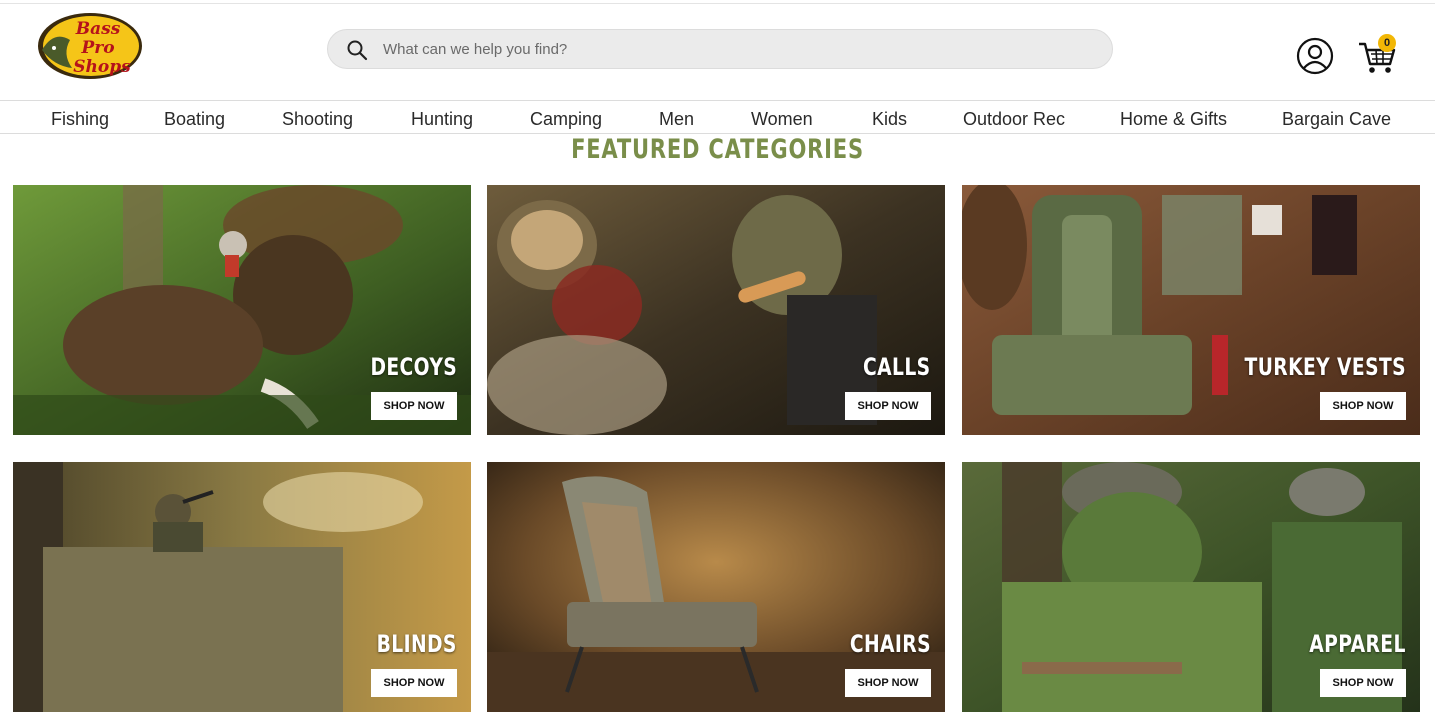  Describe the element at coordinates (1336, 119) in the screenshot. I see `nav-item-bargain-cave: Bargain Cave` at that location.